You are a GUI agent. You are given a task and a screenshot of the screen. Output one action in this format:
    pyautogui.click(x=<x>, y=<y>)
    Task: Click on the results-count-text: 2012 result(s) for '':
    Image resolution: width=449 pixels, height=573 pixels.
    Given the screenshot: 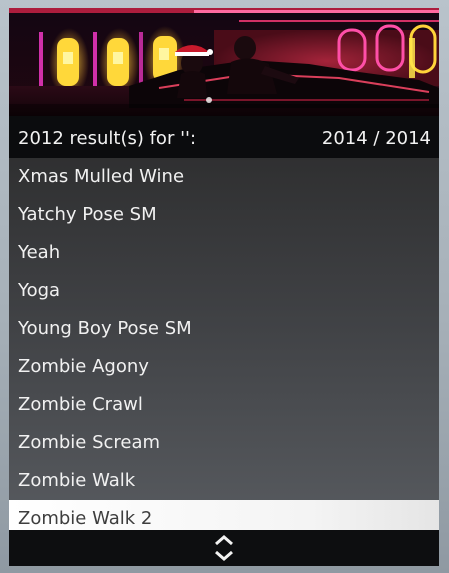 What is the action you would take?
    pyautogui.click(x=107, y=138)
    